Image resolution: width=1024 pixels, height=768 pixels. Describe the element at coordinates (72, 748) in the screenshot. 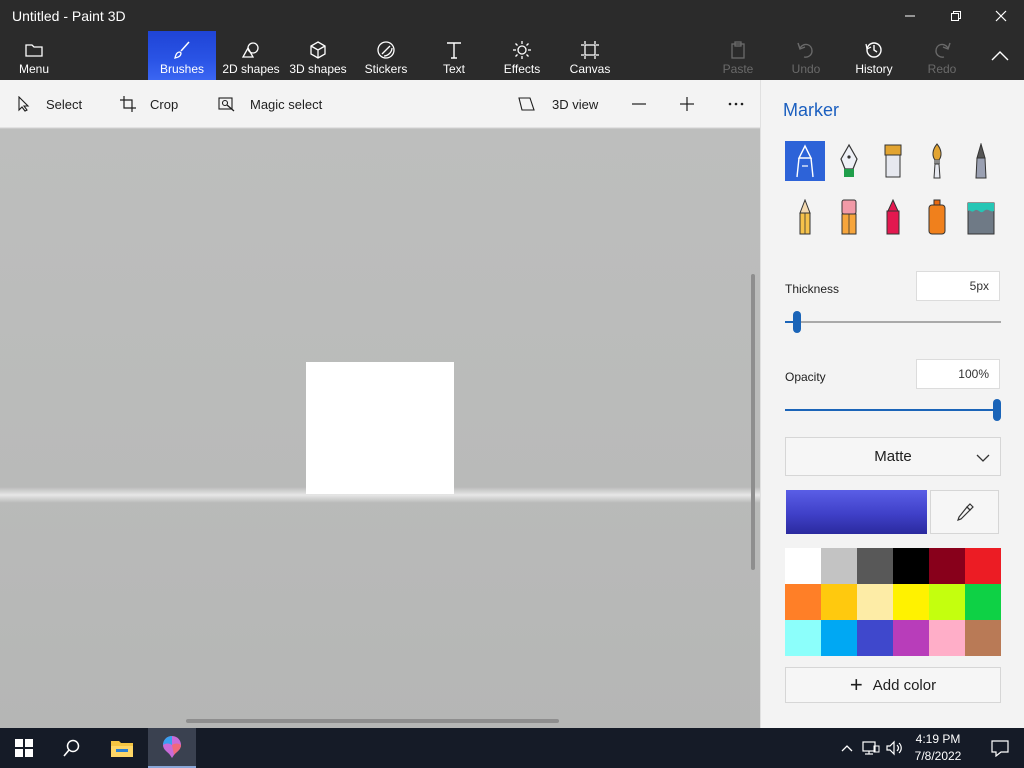

I see `search-button` at that location.